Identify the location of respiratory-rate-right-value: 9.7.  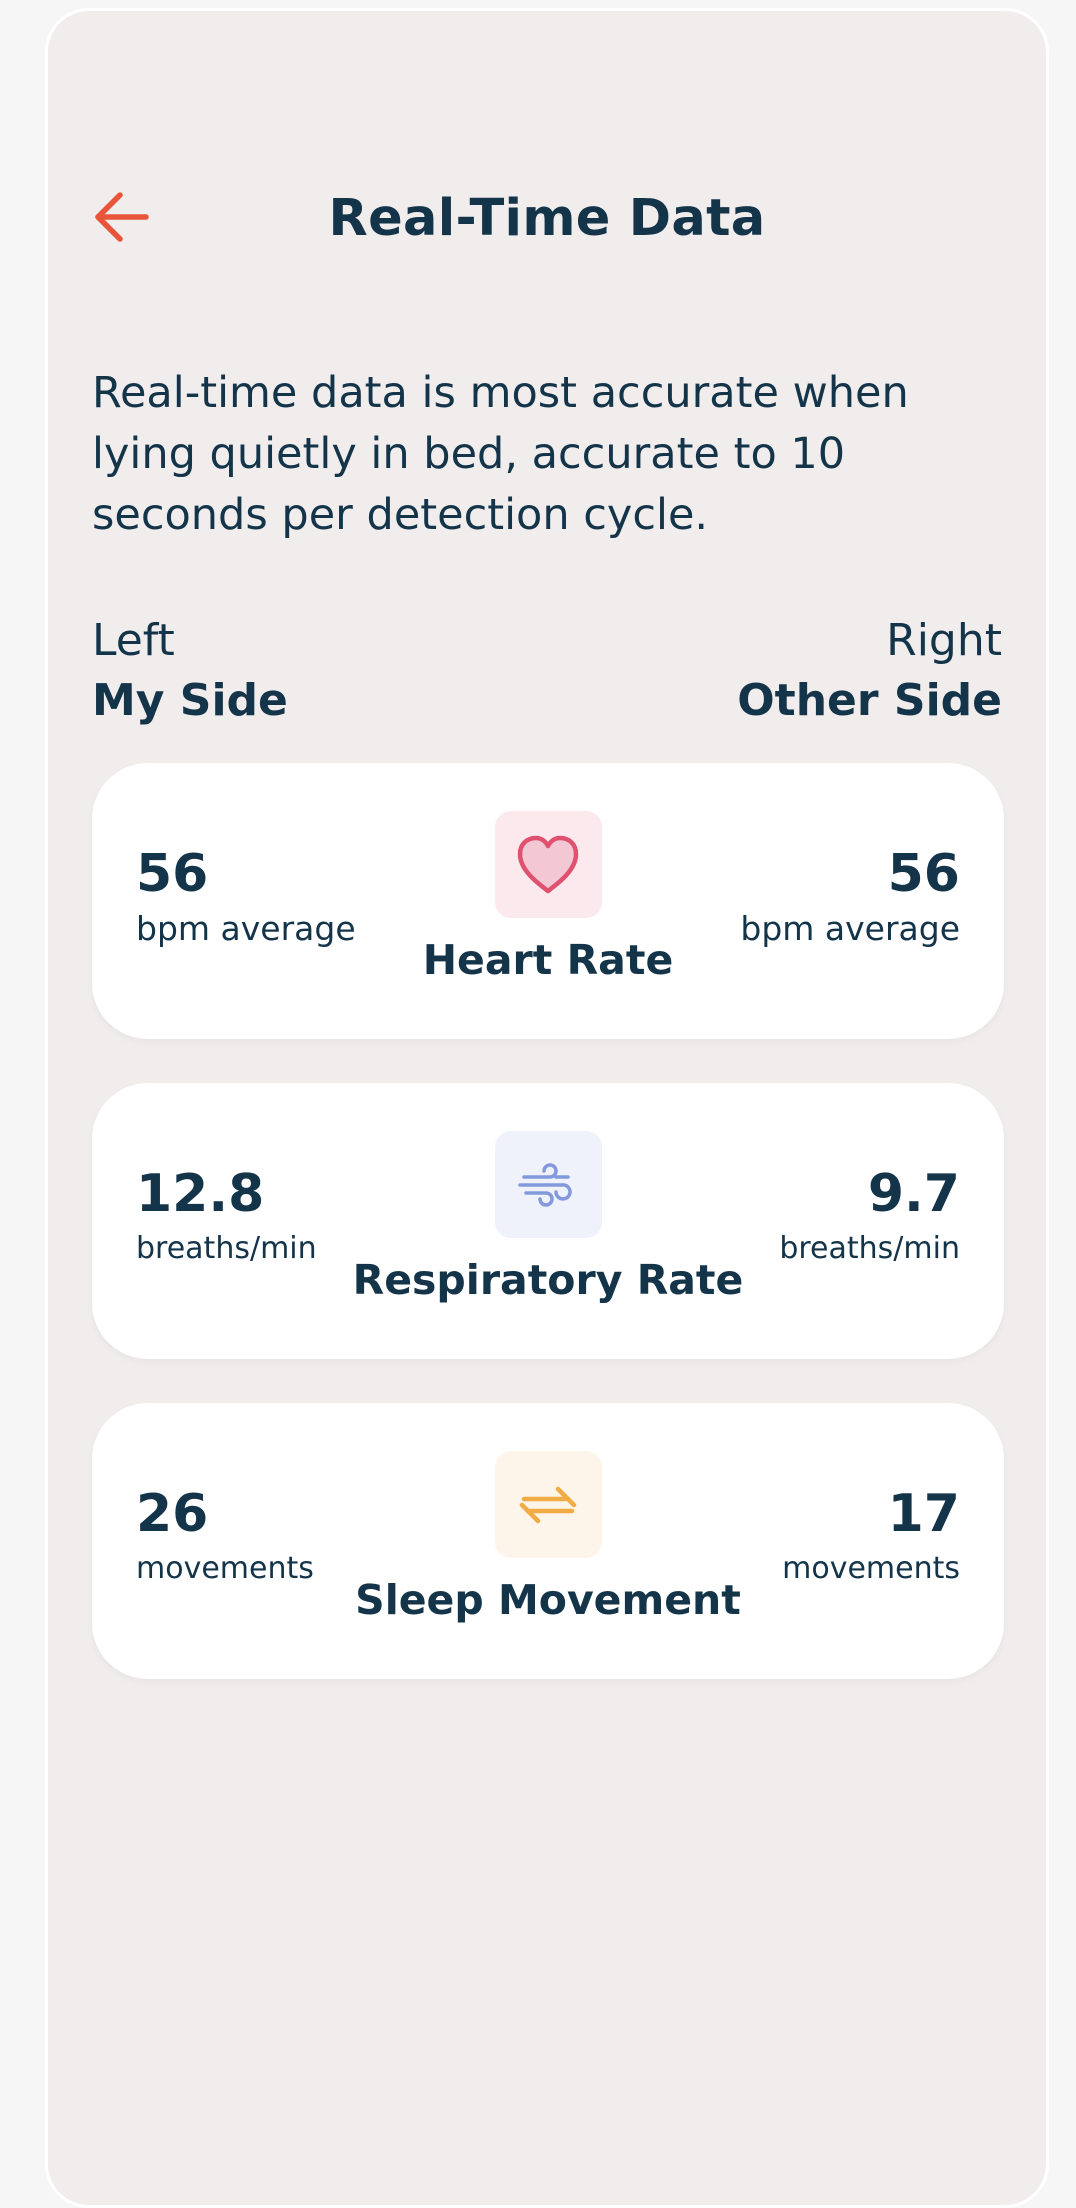
(913, 1194).